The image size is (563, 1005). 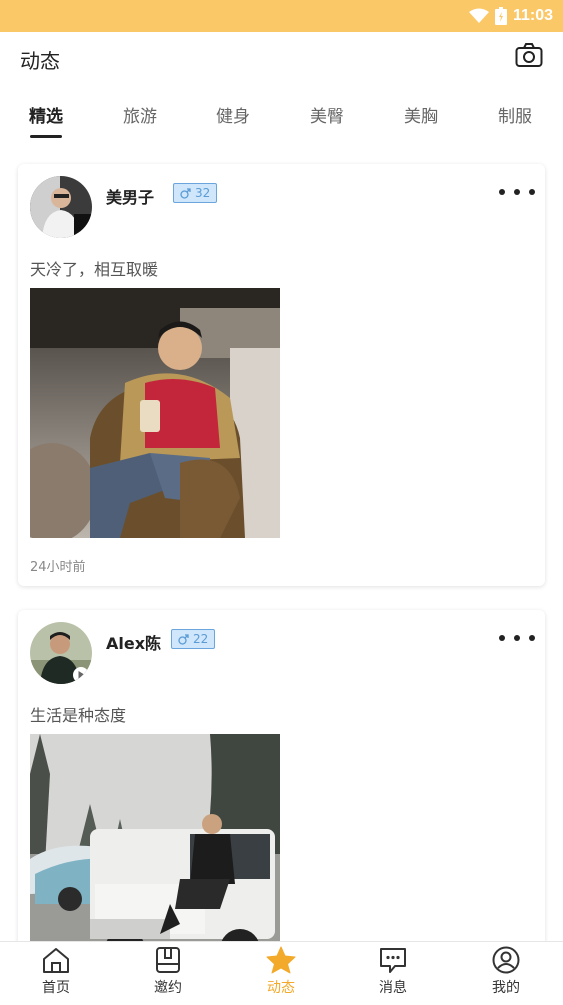 I want to click on tab-label: 精选, so click(x=46, y=117).